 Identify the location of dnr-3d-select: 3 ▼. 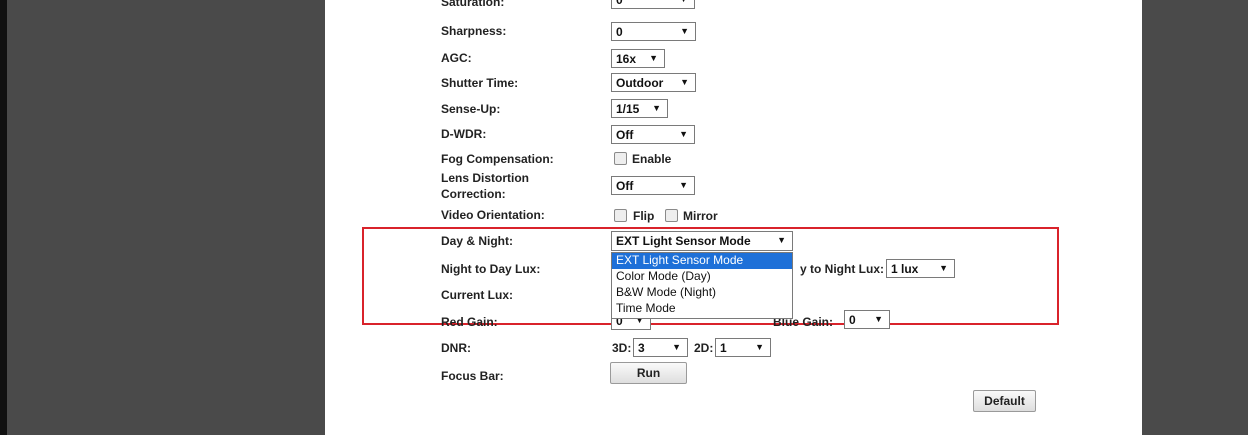
(660, 347).